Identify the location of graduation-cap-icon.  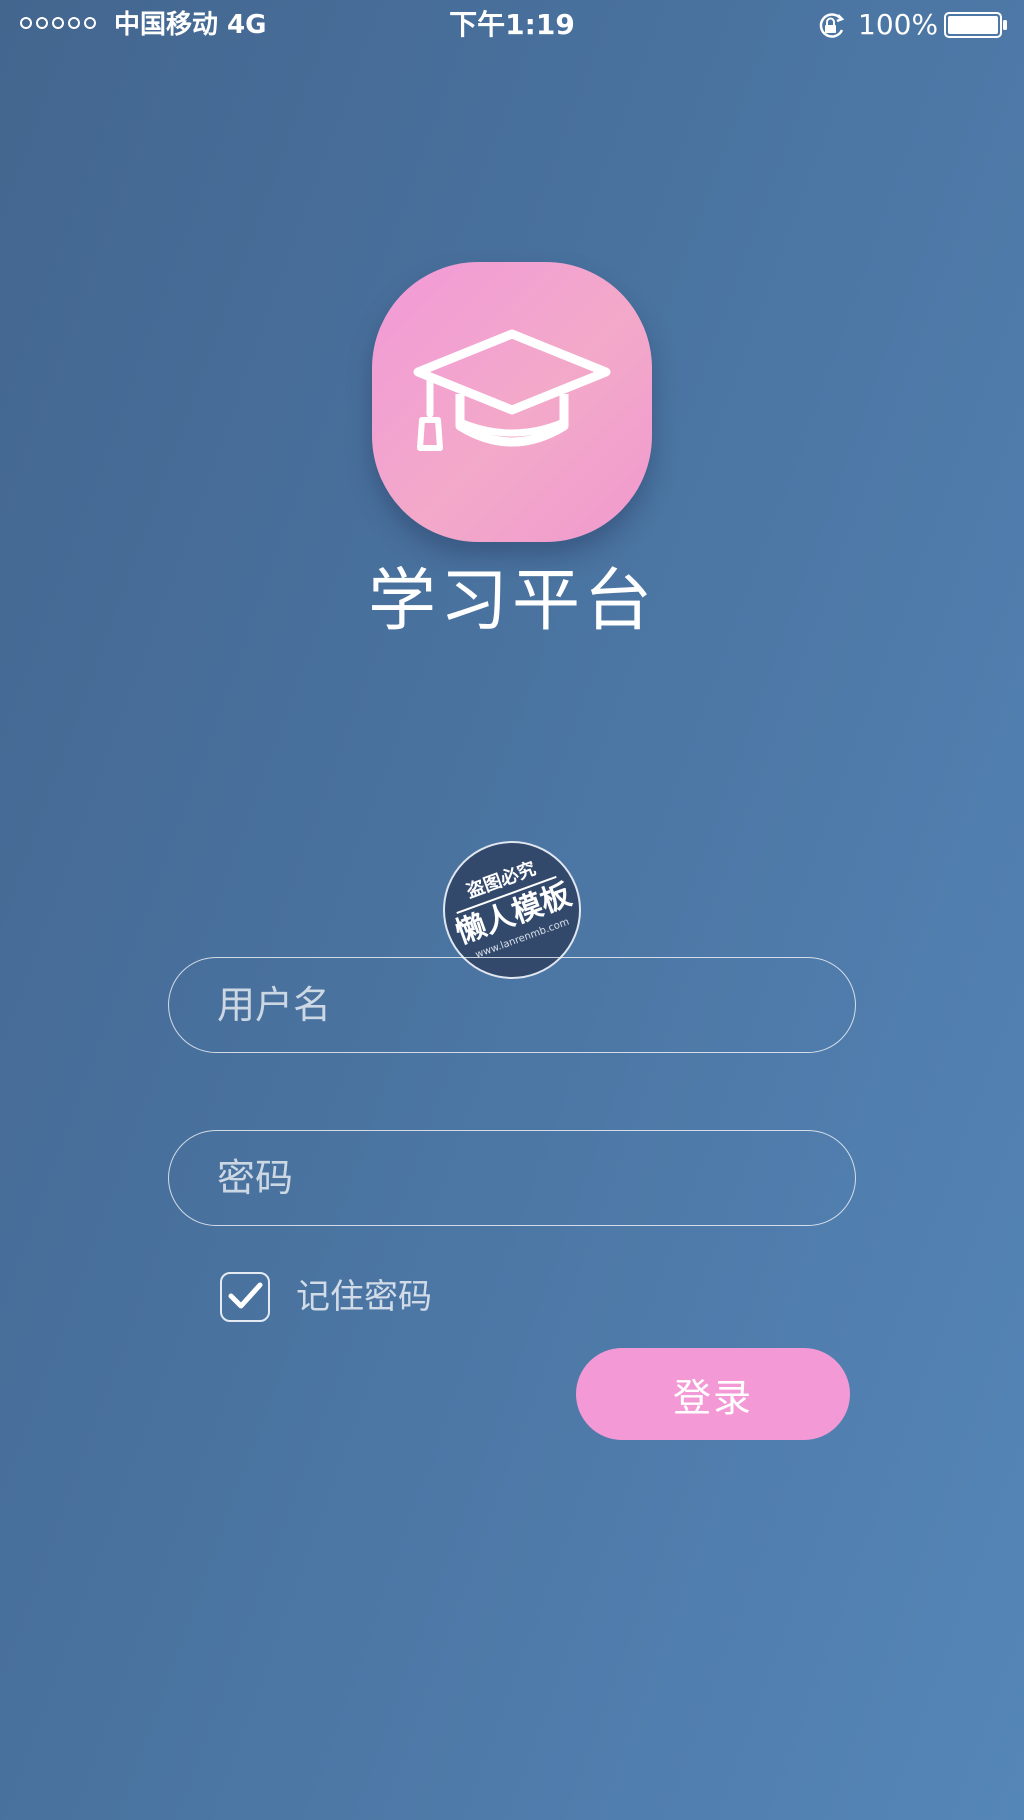
(512, 390).